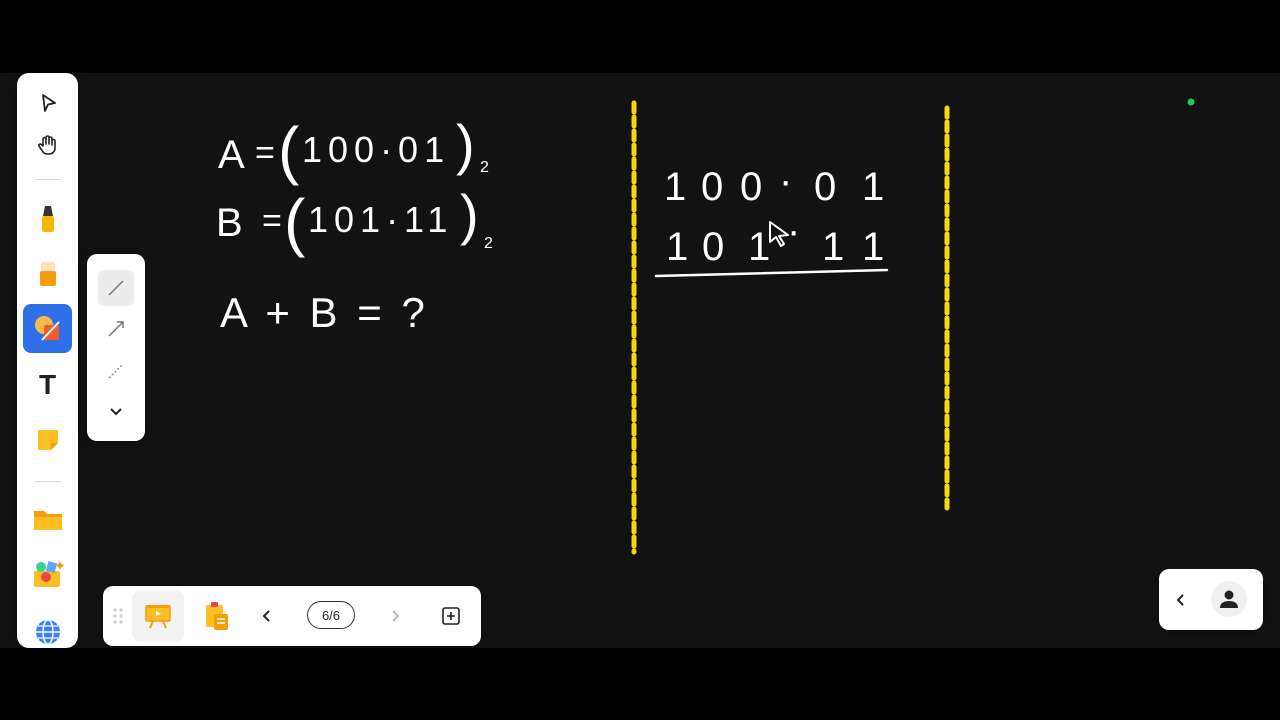 Image resolution: width=1280 pixels, height=720 pixels. What do you see at coordinates (272, 221) in the screenshot?
I see `equation-b-equals: =` at bounding box center [272, 221].